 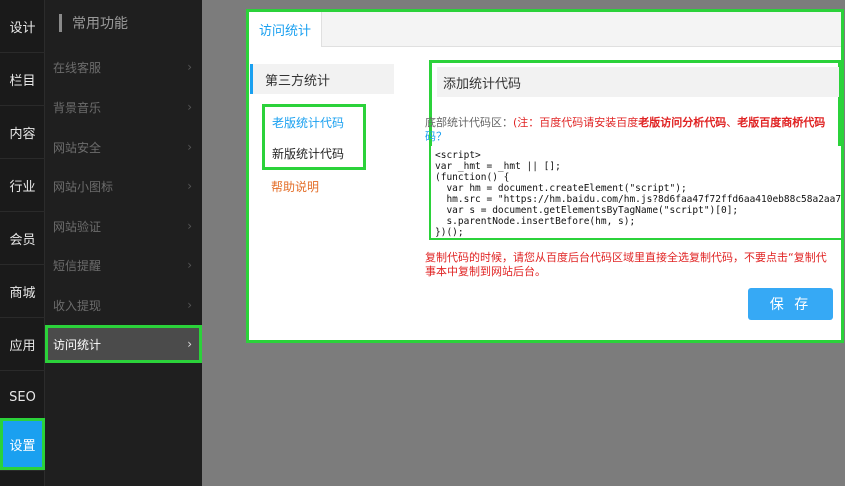 What do you see at coordinates (123, 344) in the screenshot?
I see `sidebar-item-visit-stats: 访问统计 ›` at bounding box center [123, 344].